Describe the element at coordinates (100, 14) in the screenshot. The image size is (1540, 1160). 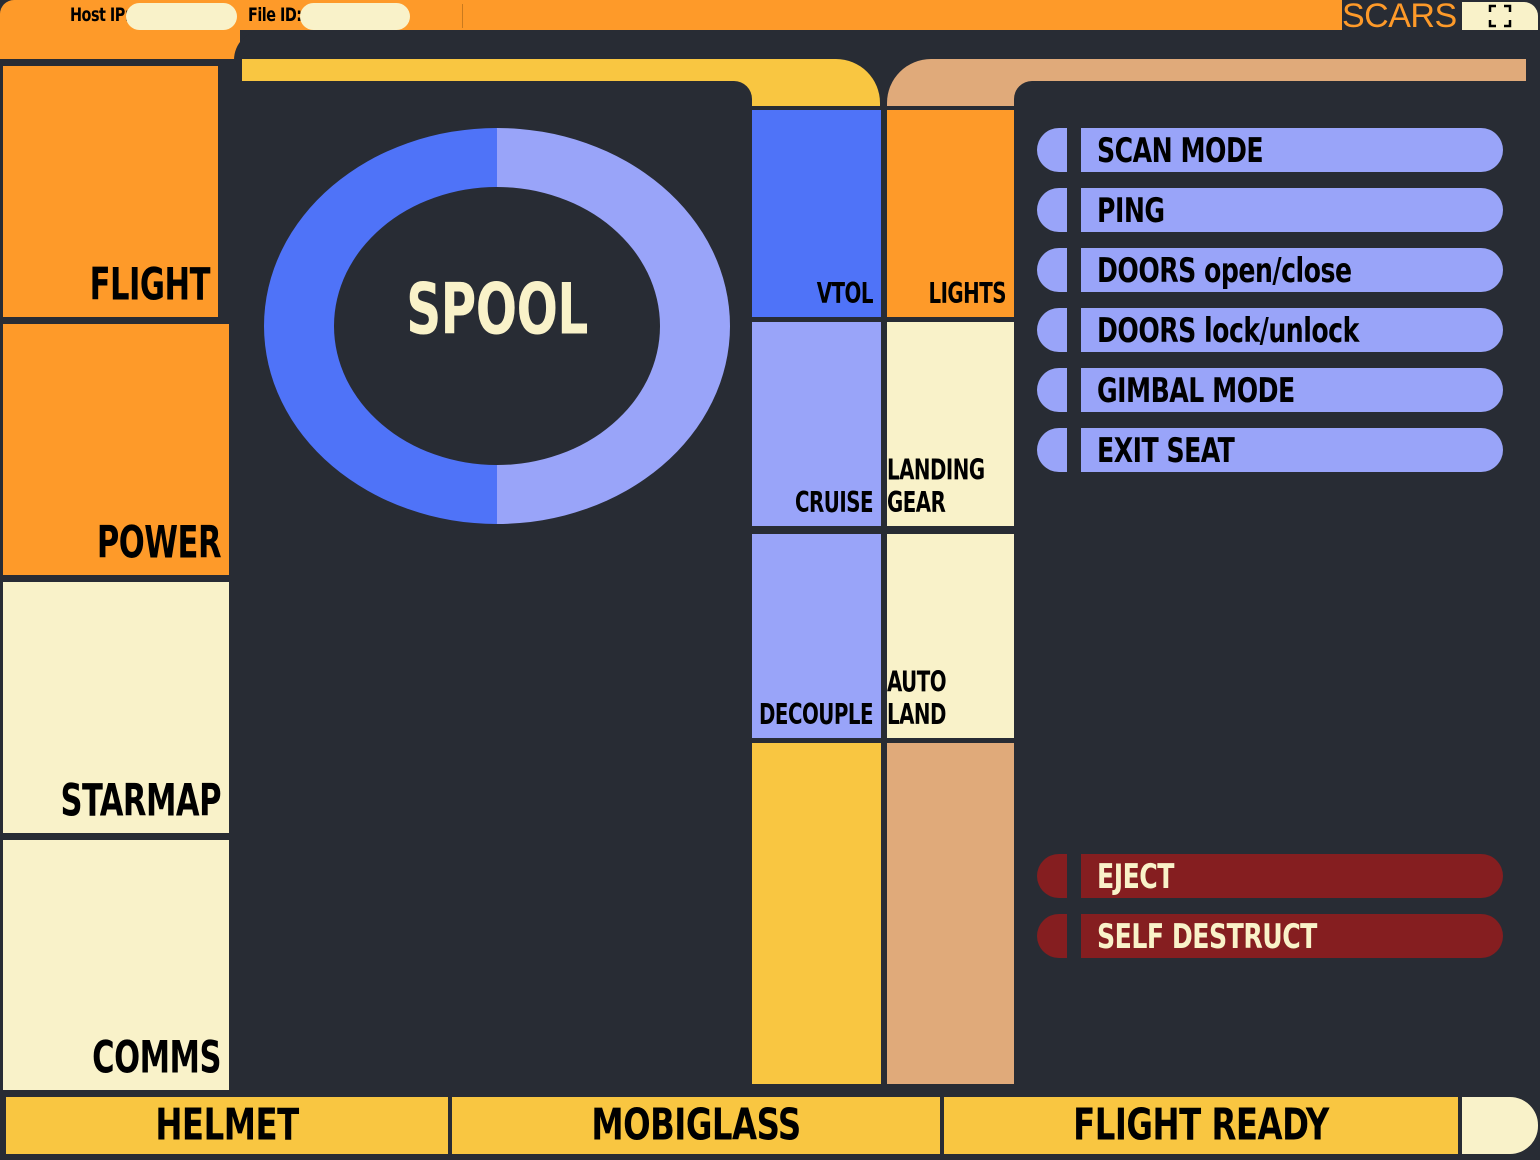
I see `host-ip-label: Host IP:` at that location.